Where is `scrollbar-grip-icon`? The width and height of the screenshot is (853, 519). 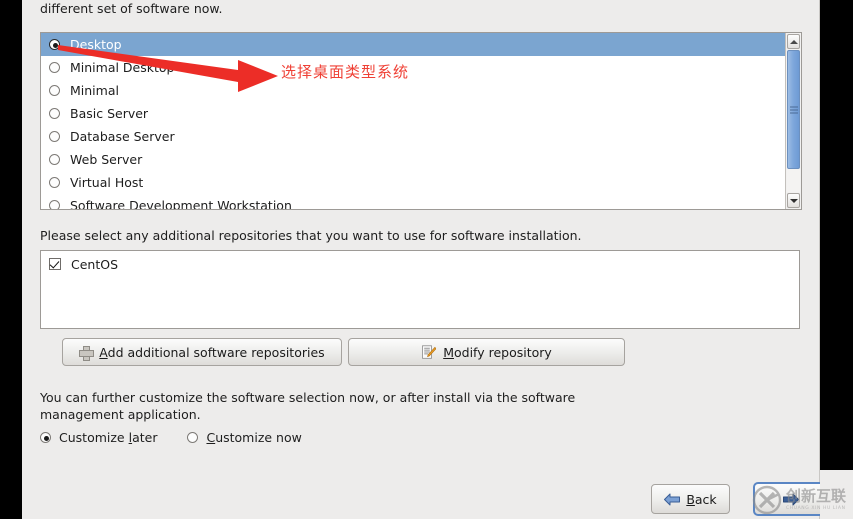
scrollbar-grip-icon is located at coordinates (793, 109).